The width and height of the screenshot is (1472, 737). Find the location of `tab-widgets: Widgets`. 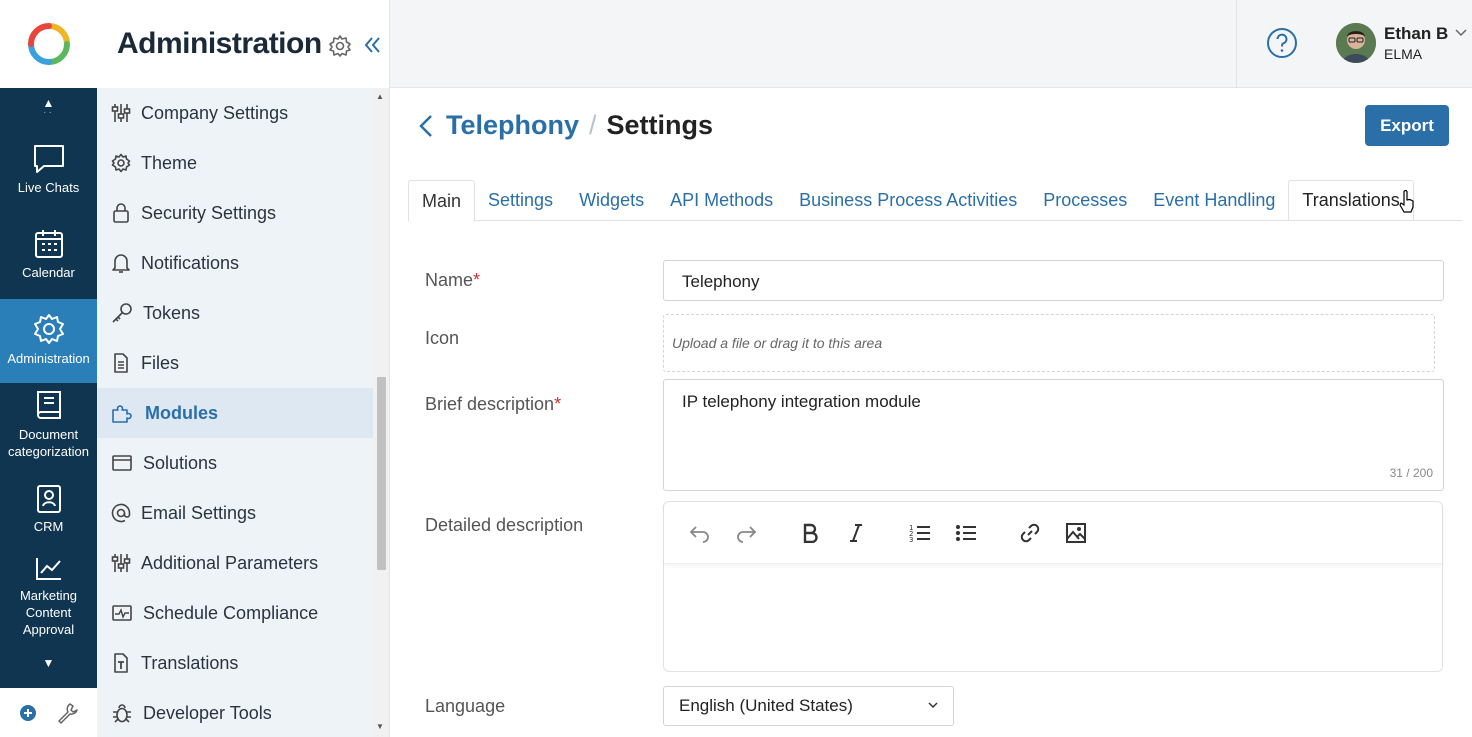

tab-widgets: Widgets is located at coordinates (611, 200).